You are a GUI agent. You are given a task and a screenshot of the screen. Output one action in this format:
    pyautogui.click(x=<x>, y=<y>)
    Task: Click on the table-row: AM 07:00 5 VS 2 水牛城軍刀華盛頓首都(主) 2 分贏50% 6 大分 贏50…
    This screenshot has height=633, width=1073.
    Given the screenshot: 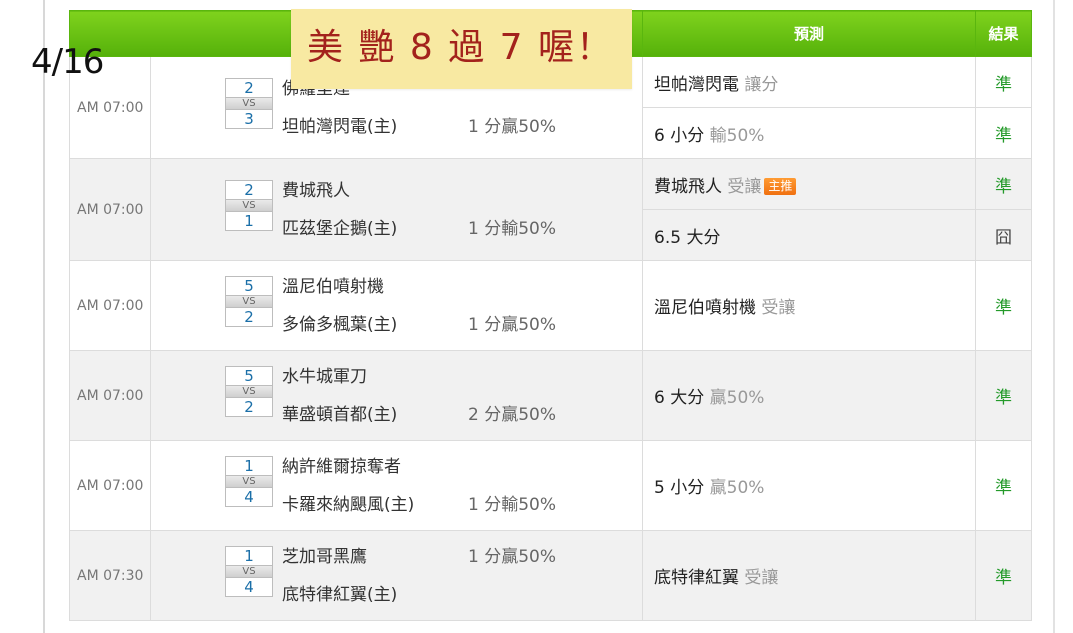 What is the action you would take?
    pyautogui.click(x=550, y=395)
    